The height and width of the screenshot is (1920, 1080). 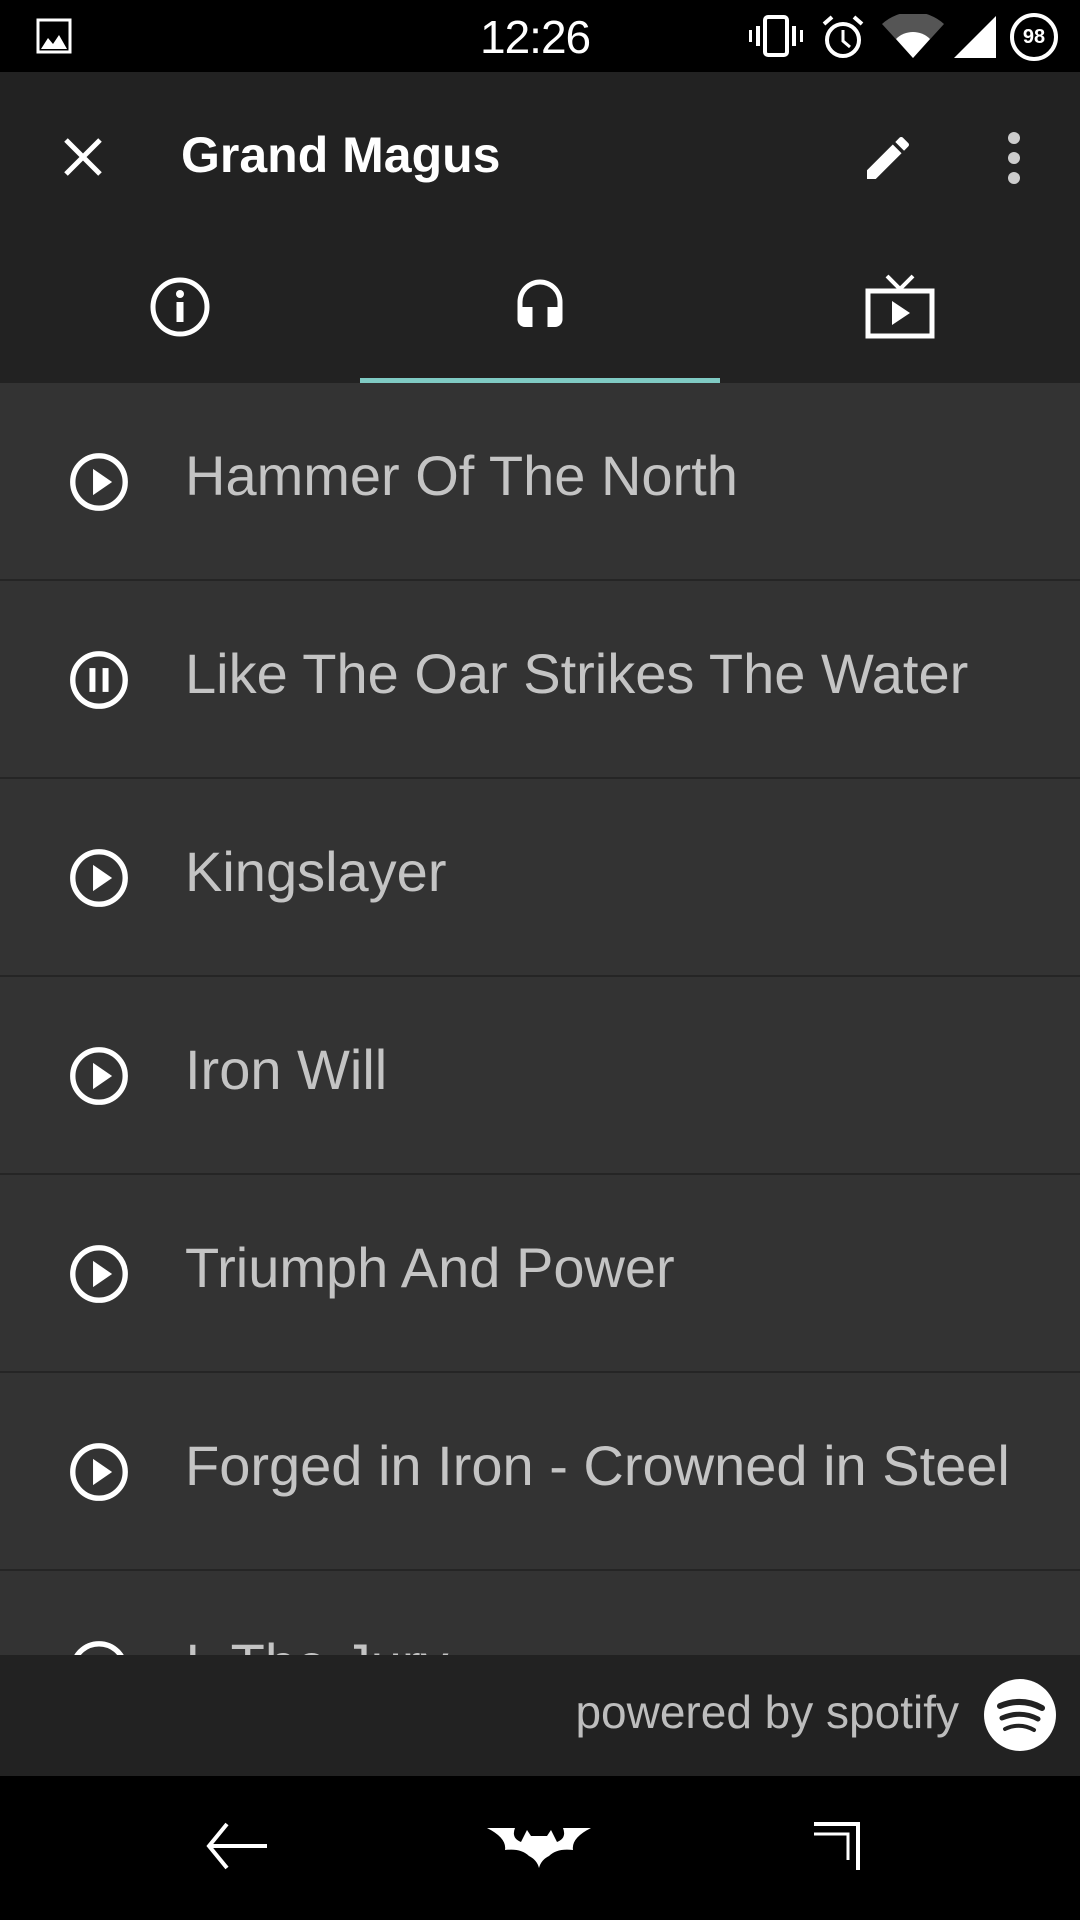 What do you see at coordinates (577, 673) in the screenshot?
I see `track-title: Like The Oar Strikes The Water` at bounding box center [577, 673].